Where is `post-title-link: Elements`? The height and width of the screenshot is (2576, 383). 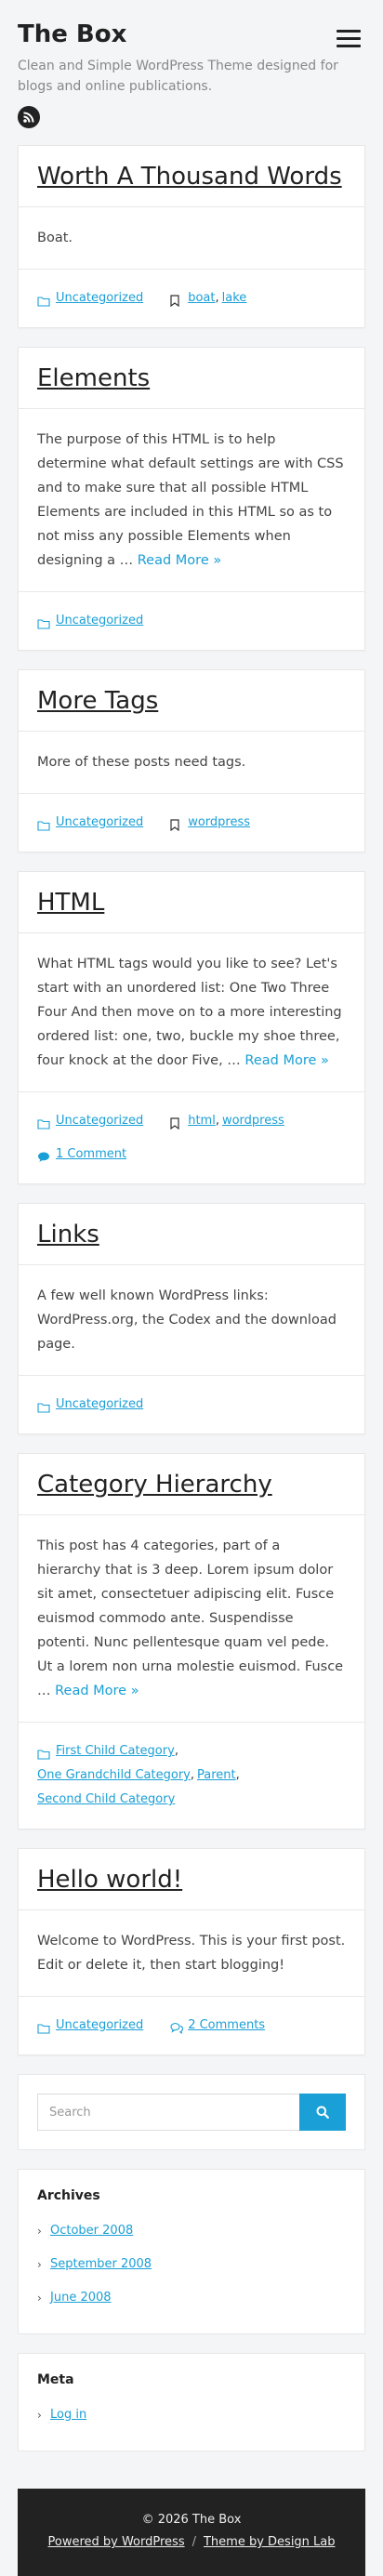
post-title-link: Elements is located at coordinates (93, 378).